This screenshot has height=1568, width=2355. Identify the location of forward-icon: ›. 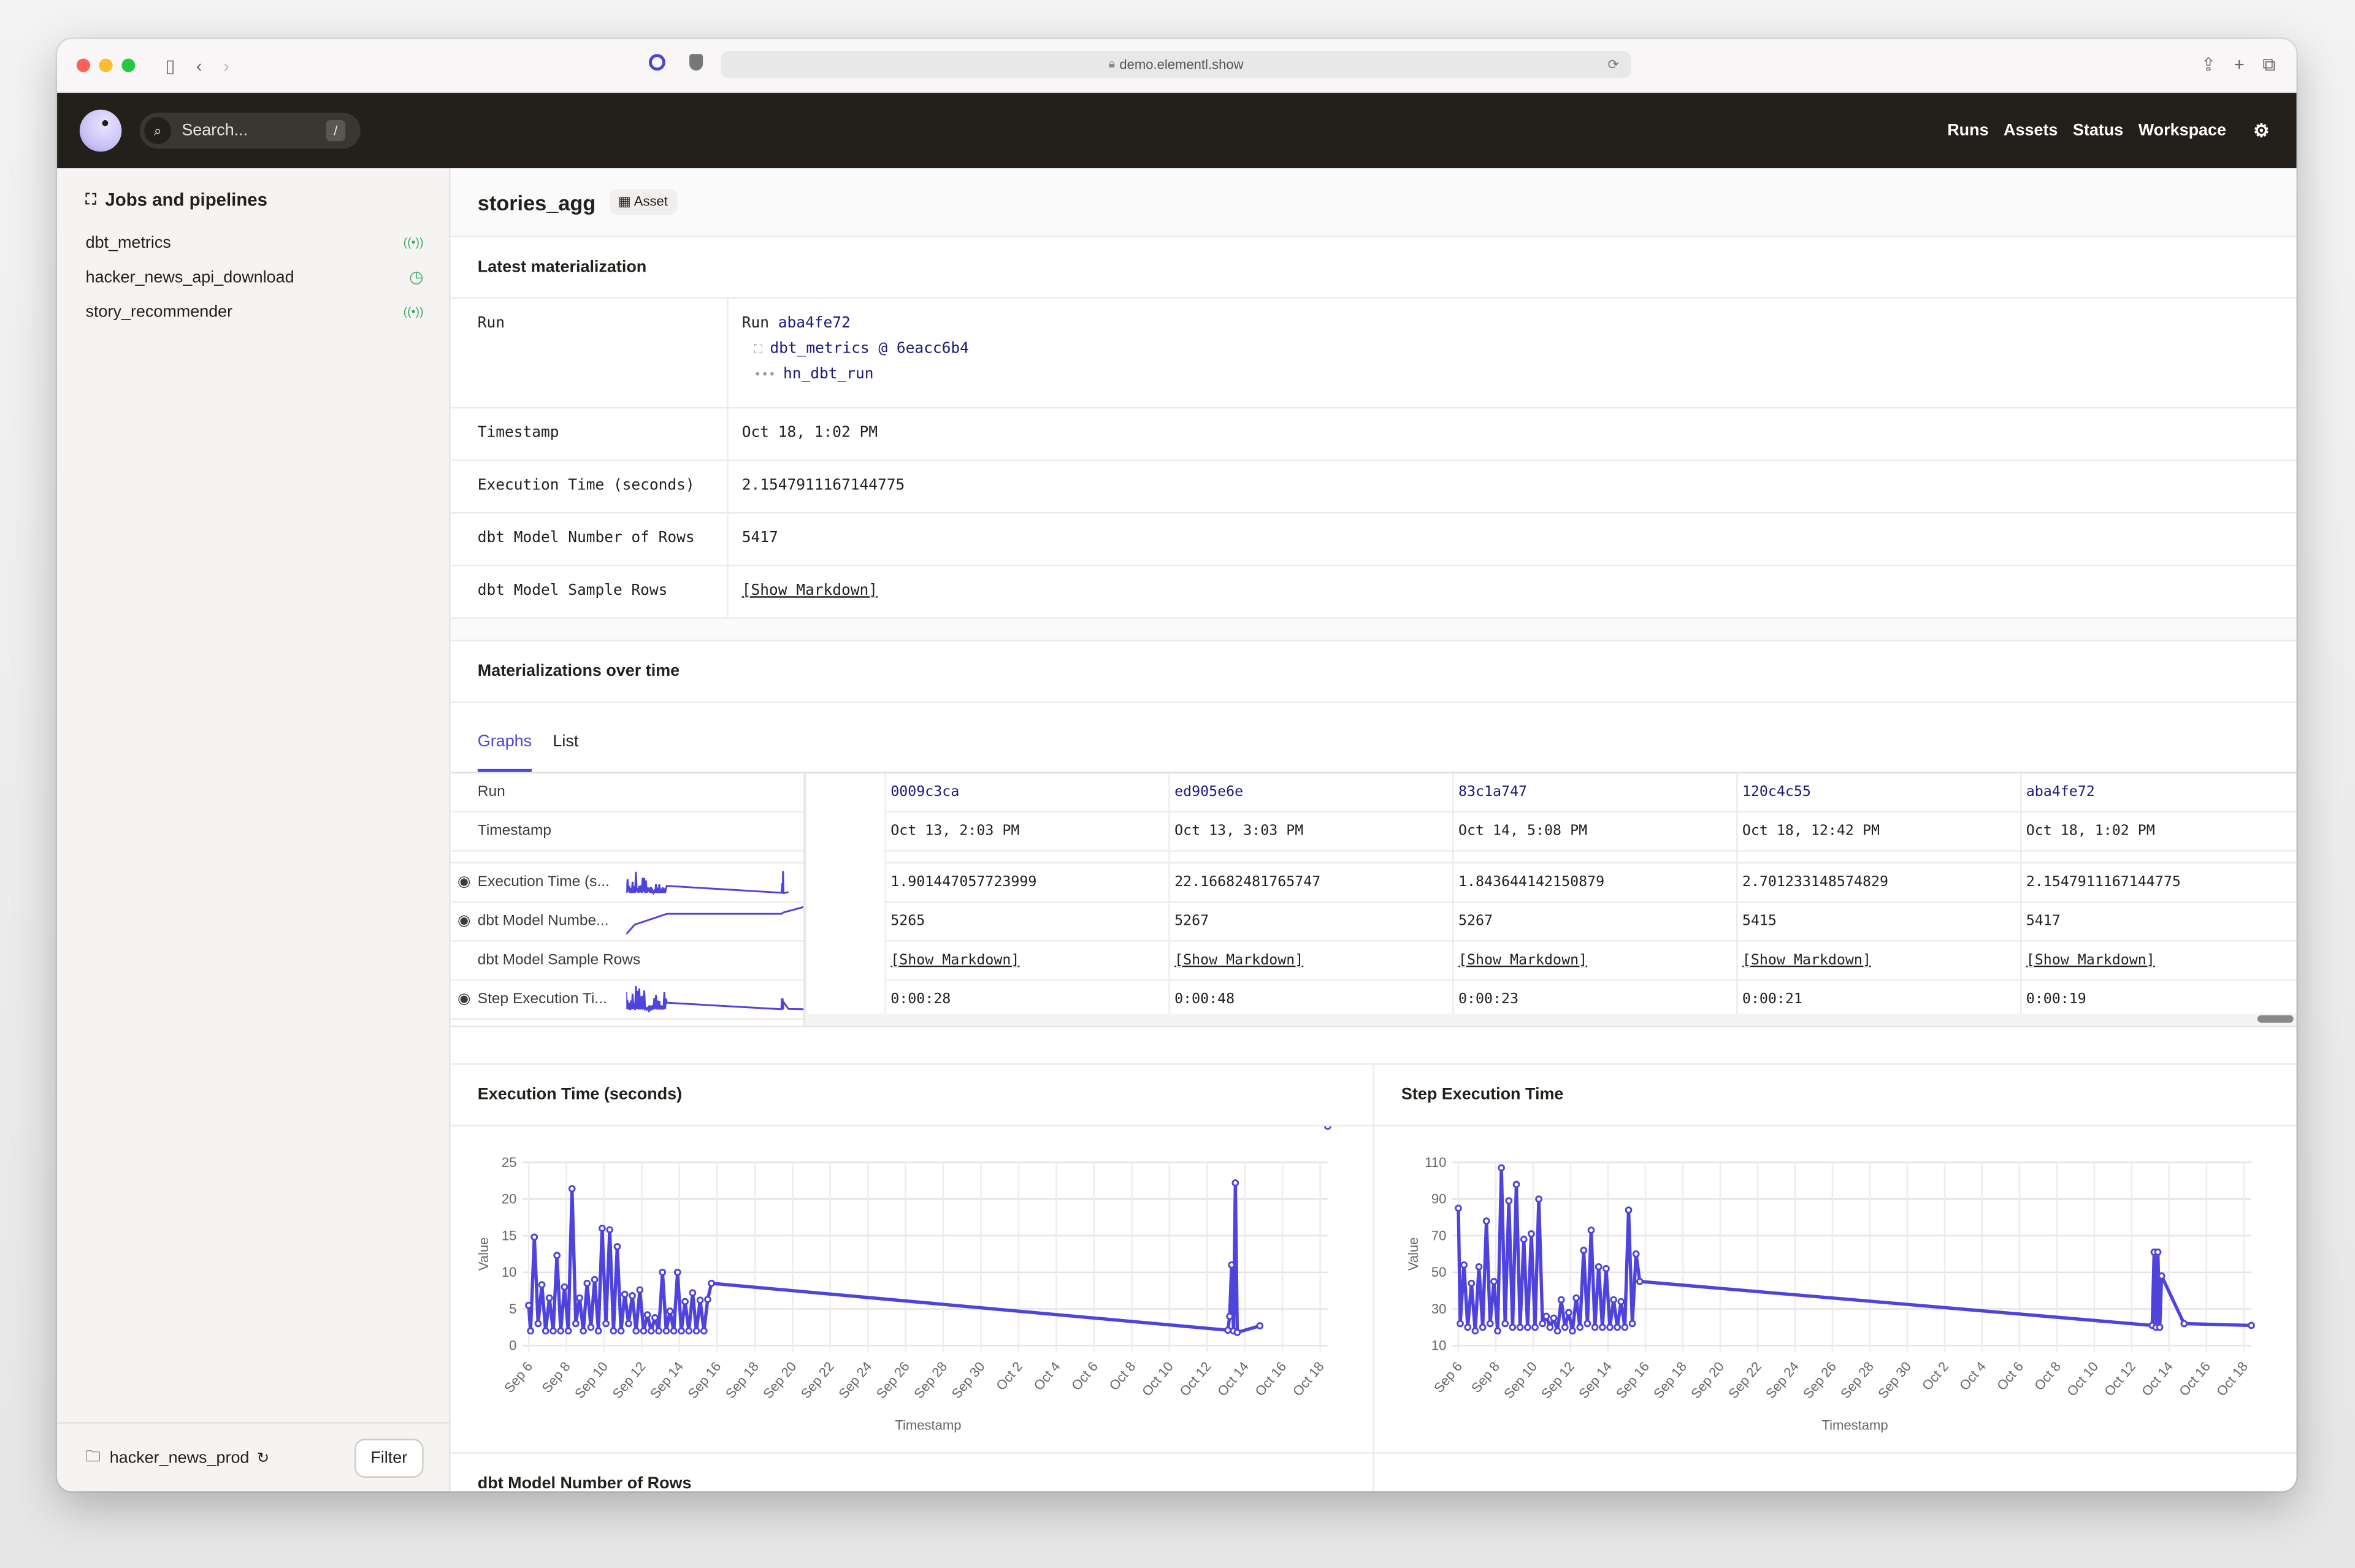
(226, 65).